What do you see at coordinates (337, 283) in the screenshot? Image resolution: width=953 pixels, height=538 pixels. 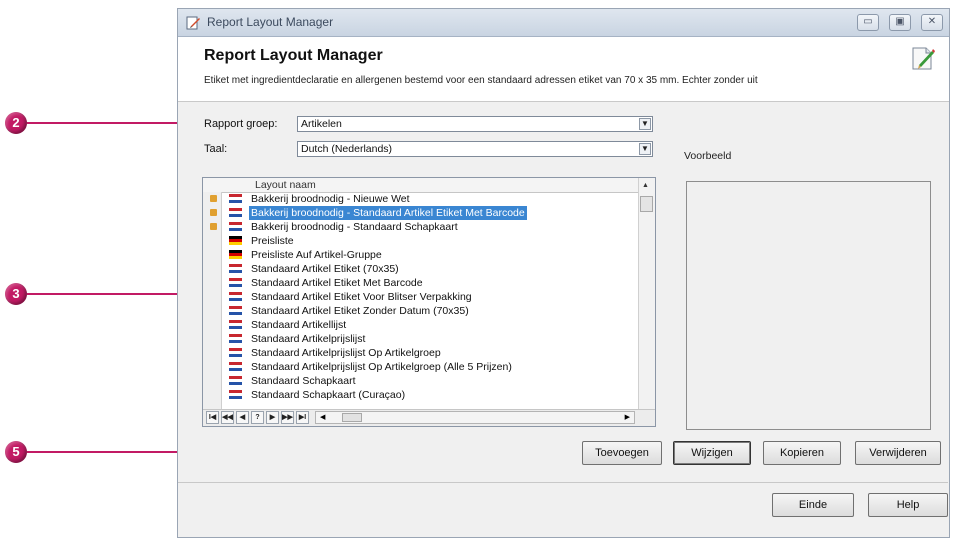 I see `layout-name: Standaard Artikel Etiket Met Barcode` at bounding box center [337, 283].